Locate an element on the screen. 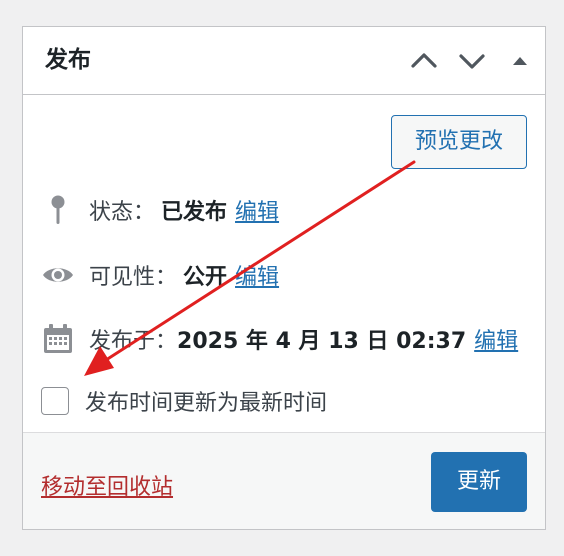 The width and height of the screenshot is (564, 556). move-up-button is located at coordinates (424, 61).